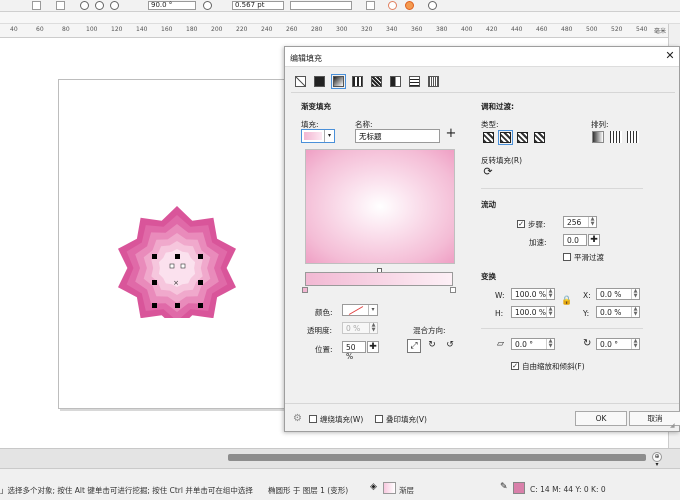 The height and width of the screenshot is (500, 680). I want to click on rectangular-type-icon, so click(539, 137).